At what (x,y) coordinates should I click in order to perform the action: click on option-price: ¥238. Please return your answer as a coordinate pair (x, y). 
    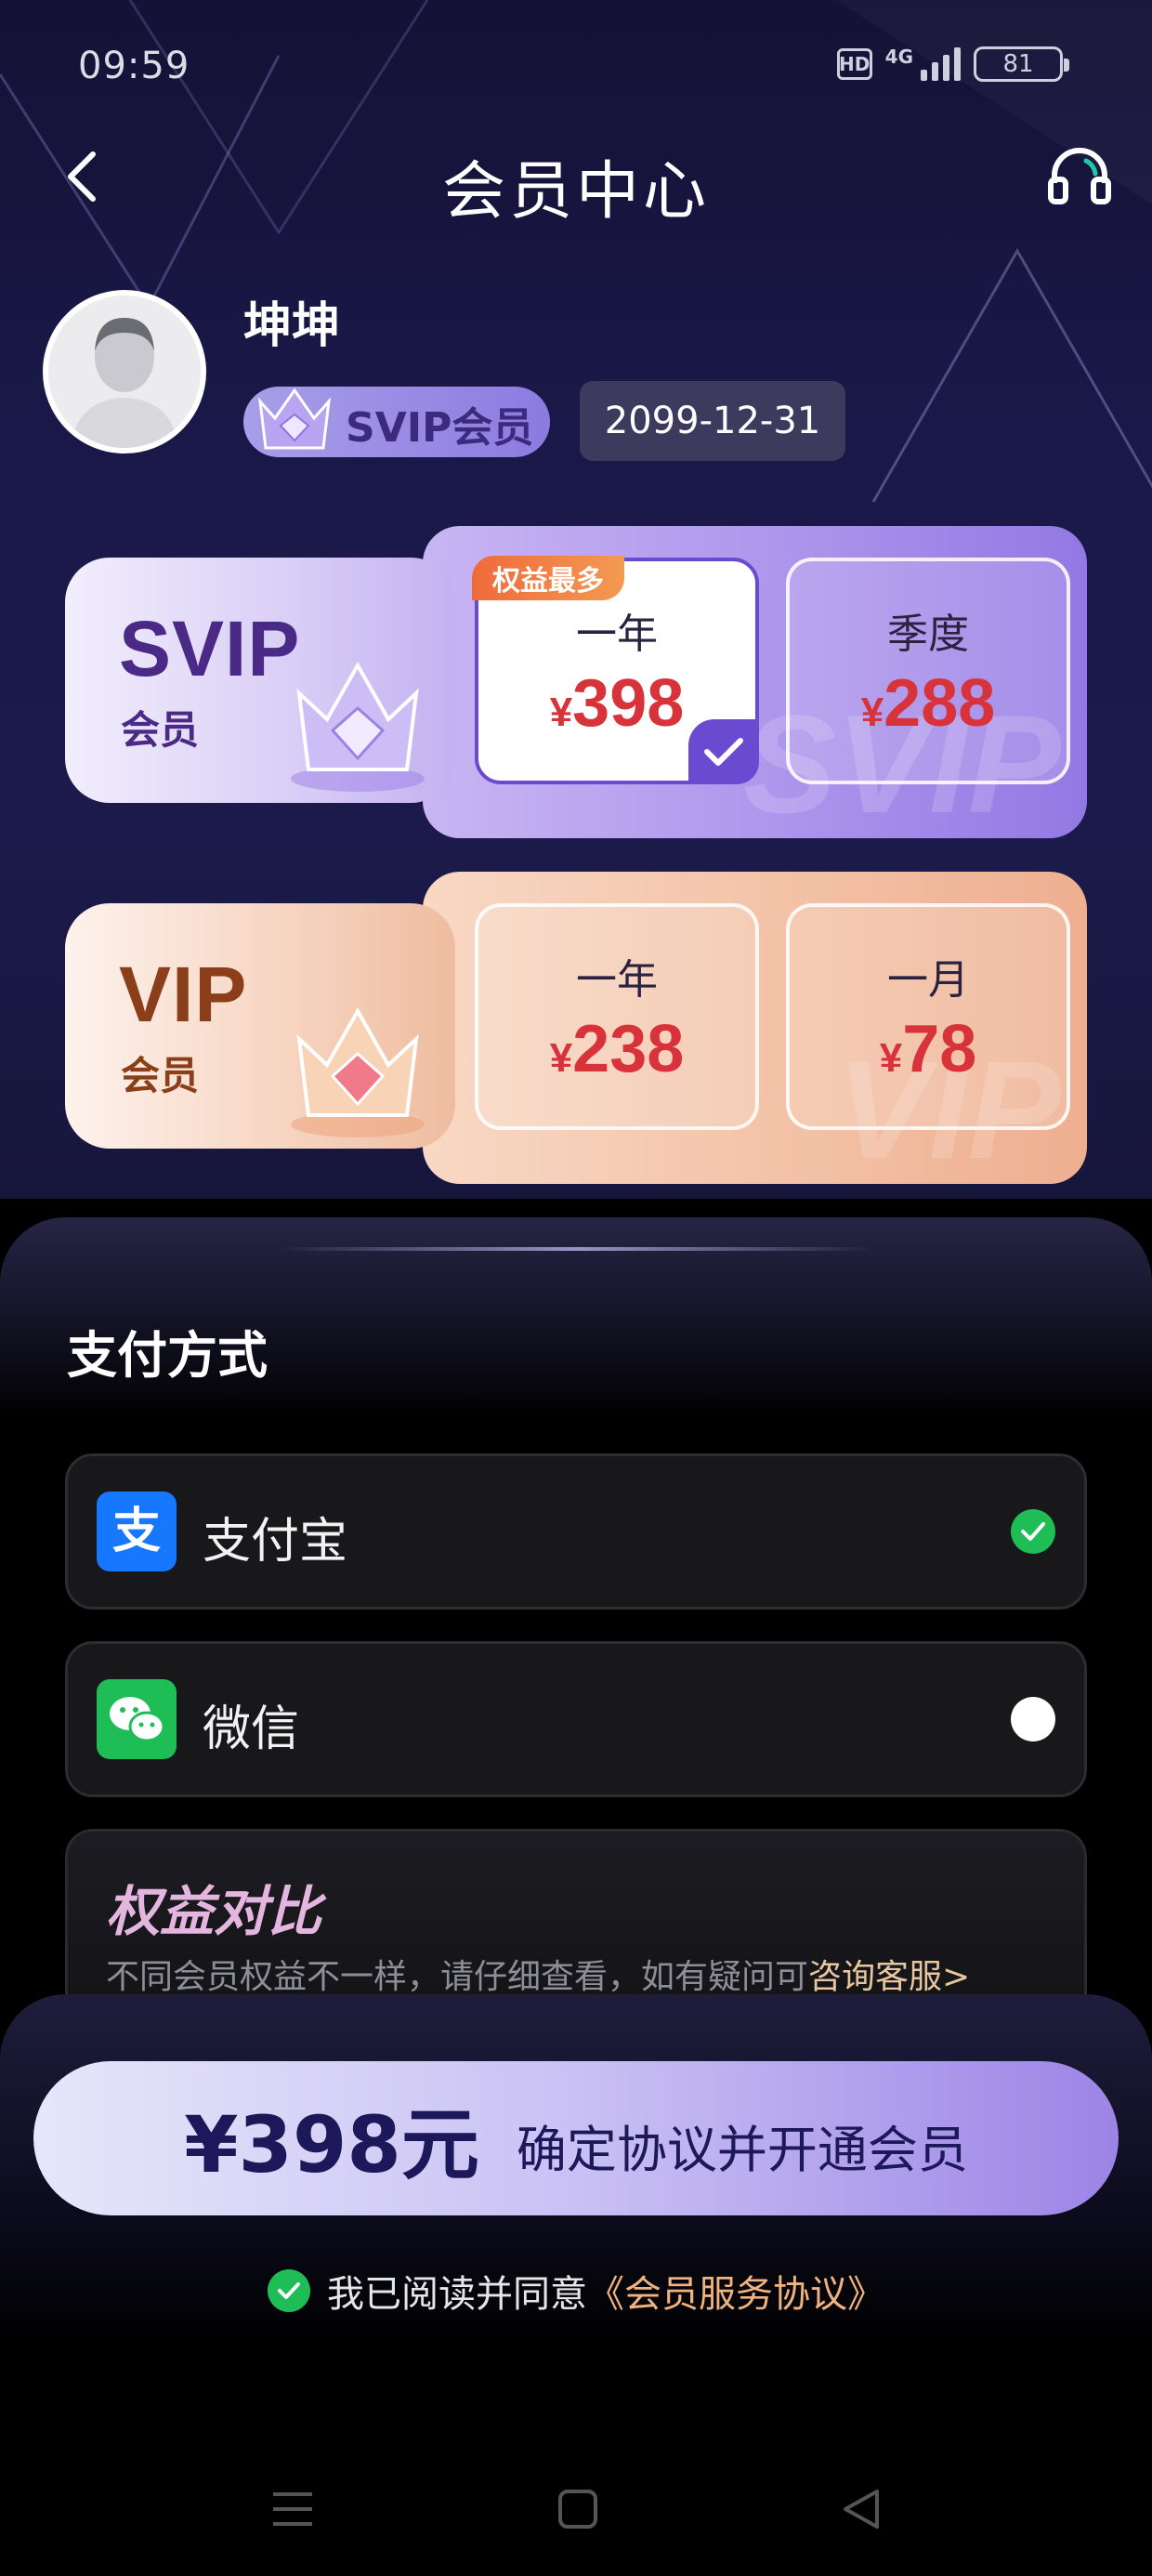
    Looking at the image, I should click on (617, 1049).